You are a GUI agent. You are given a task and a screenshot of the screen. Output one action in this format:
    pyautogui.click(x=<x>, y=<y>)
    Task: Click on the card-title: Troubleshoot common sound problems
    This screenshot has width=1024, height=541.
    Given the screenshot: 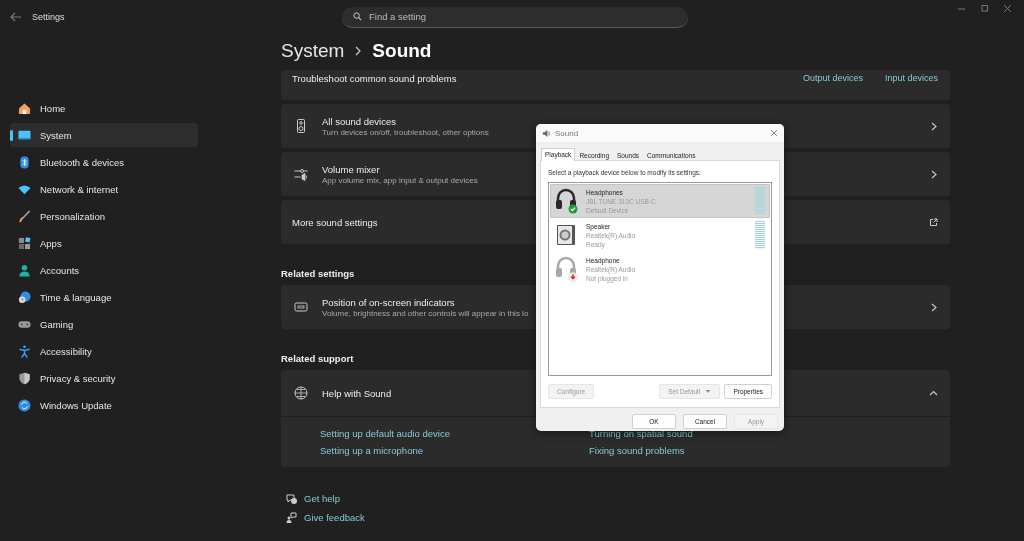 What is the action you would take?
    pyautogui.click(x=374, y=78)
    